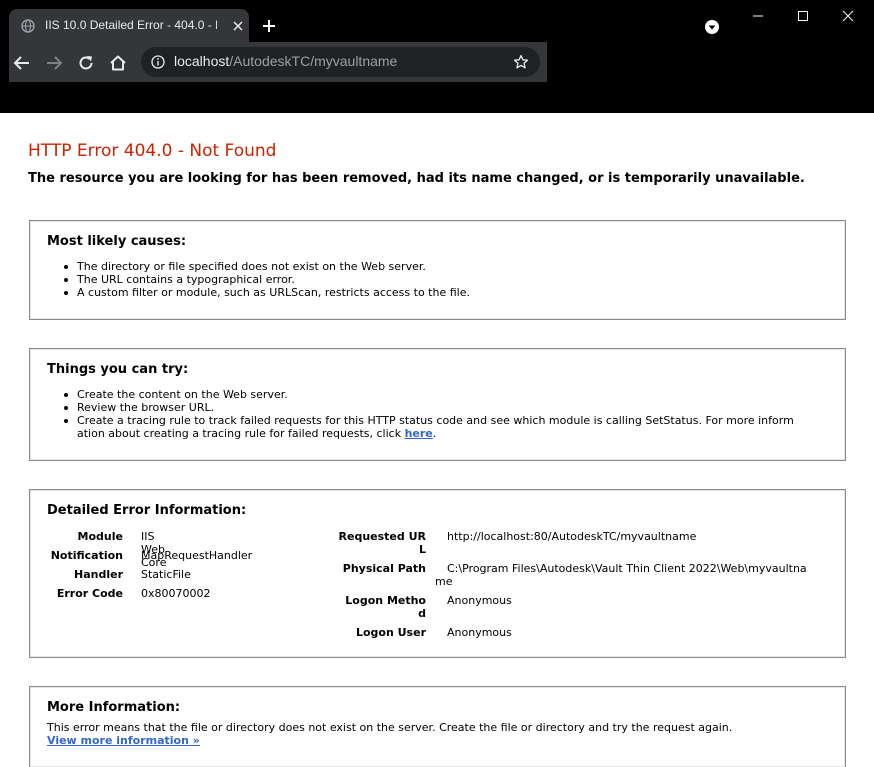  Describe the element at coordinates (197, 555) in the screenshot. I see `notification-value: MapRequestHandler` at that location.